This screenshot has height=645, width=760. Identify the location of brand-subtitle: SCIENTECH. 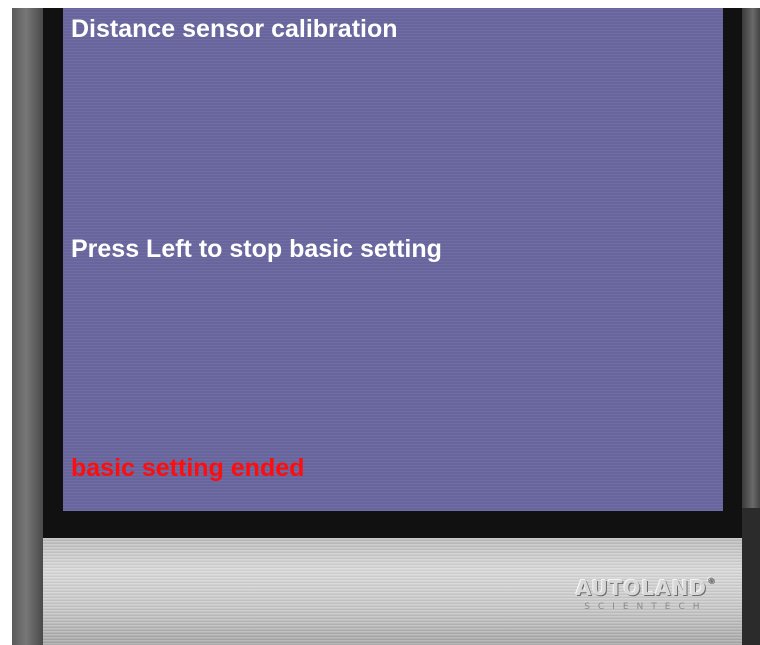
(646, 607).